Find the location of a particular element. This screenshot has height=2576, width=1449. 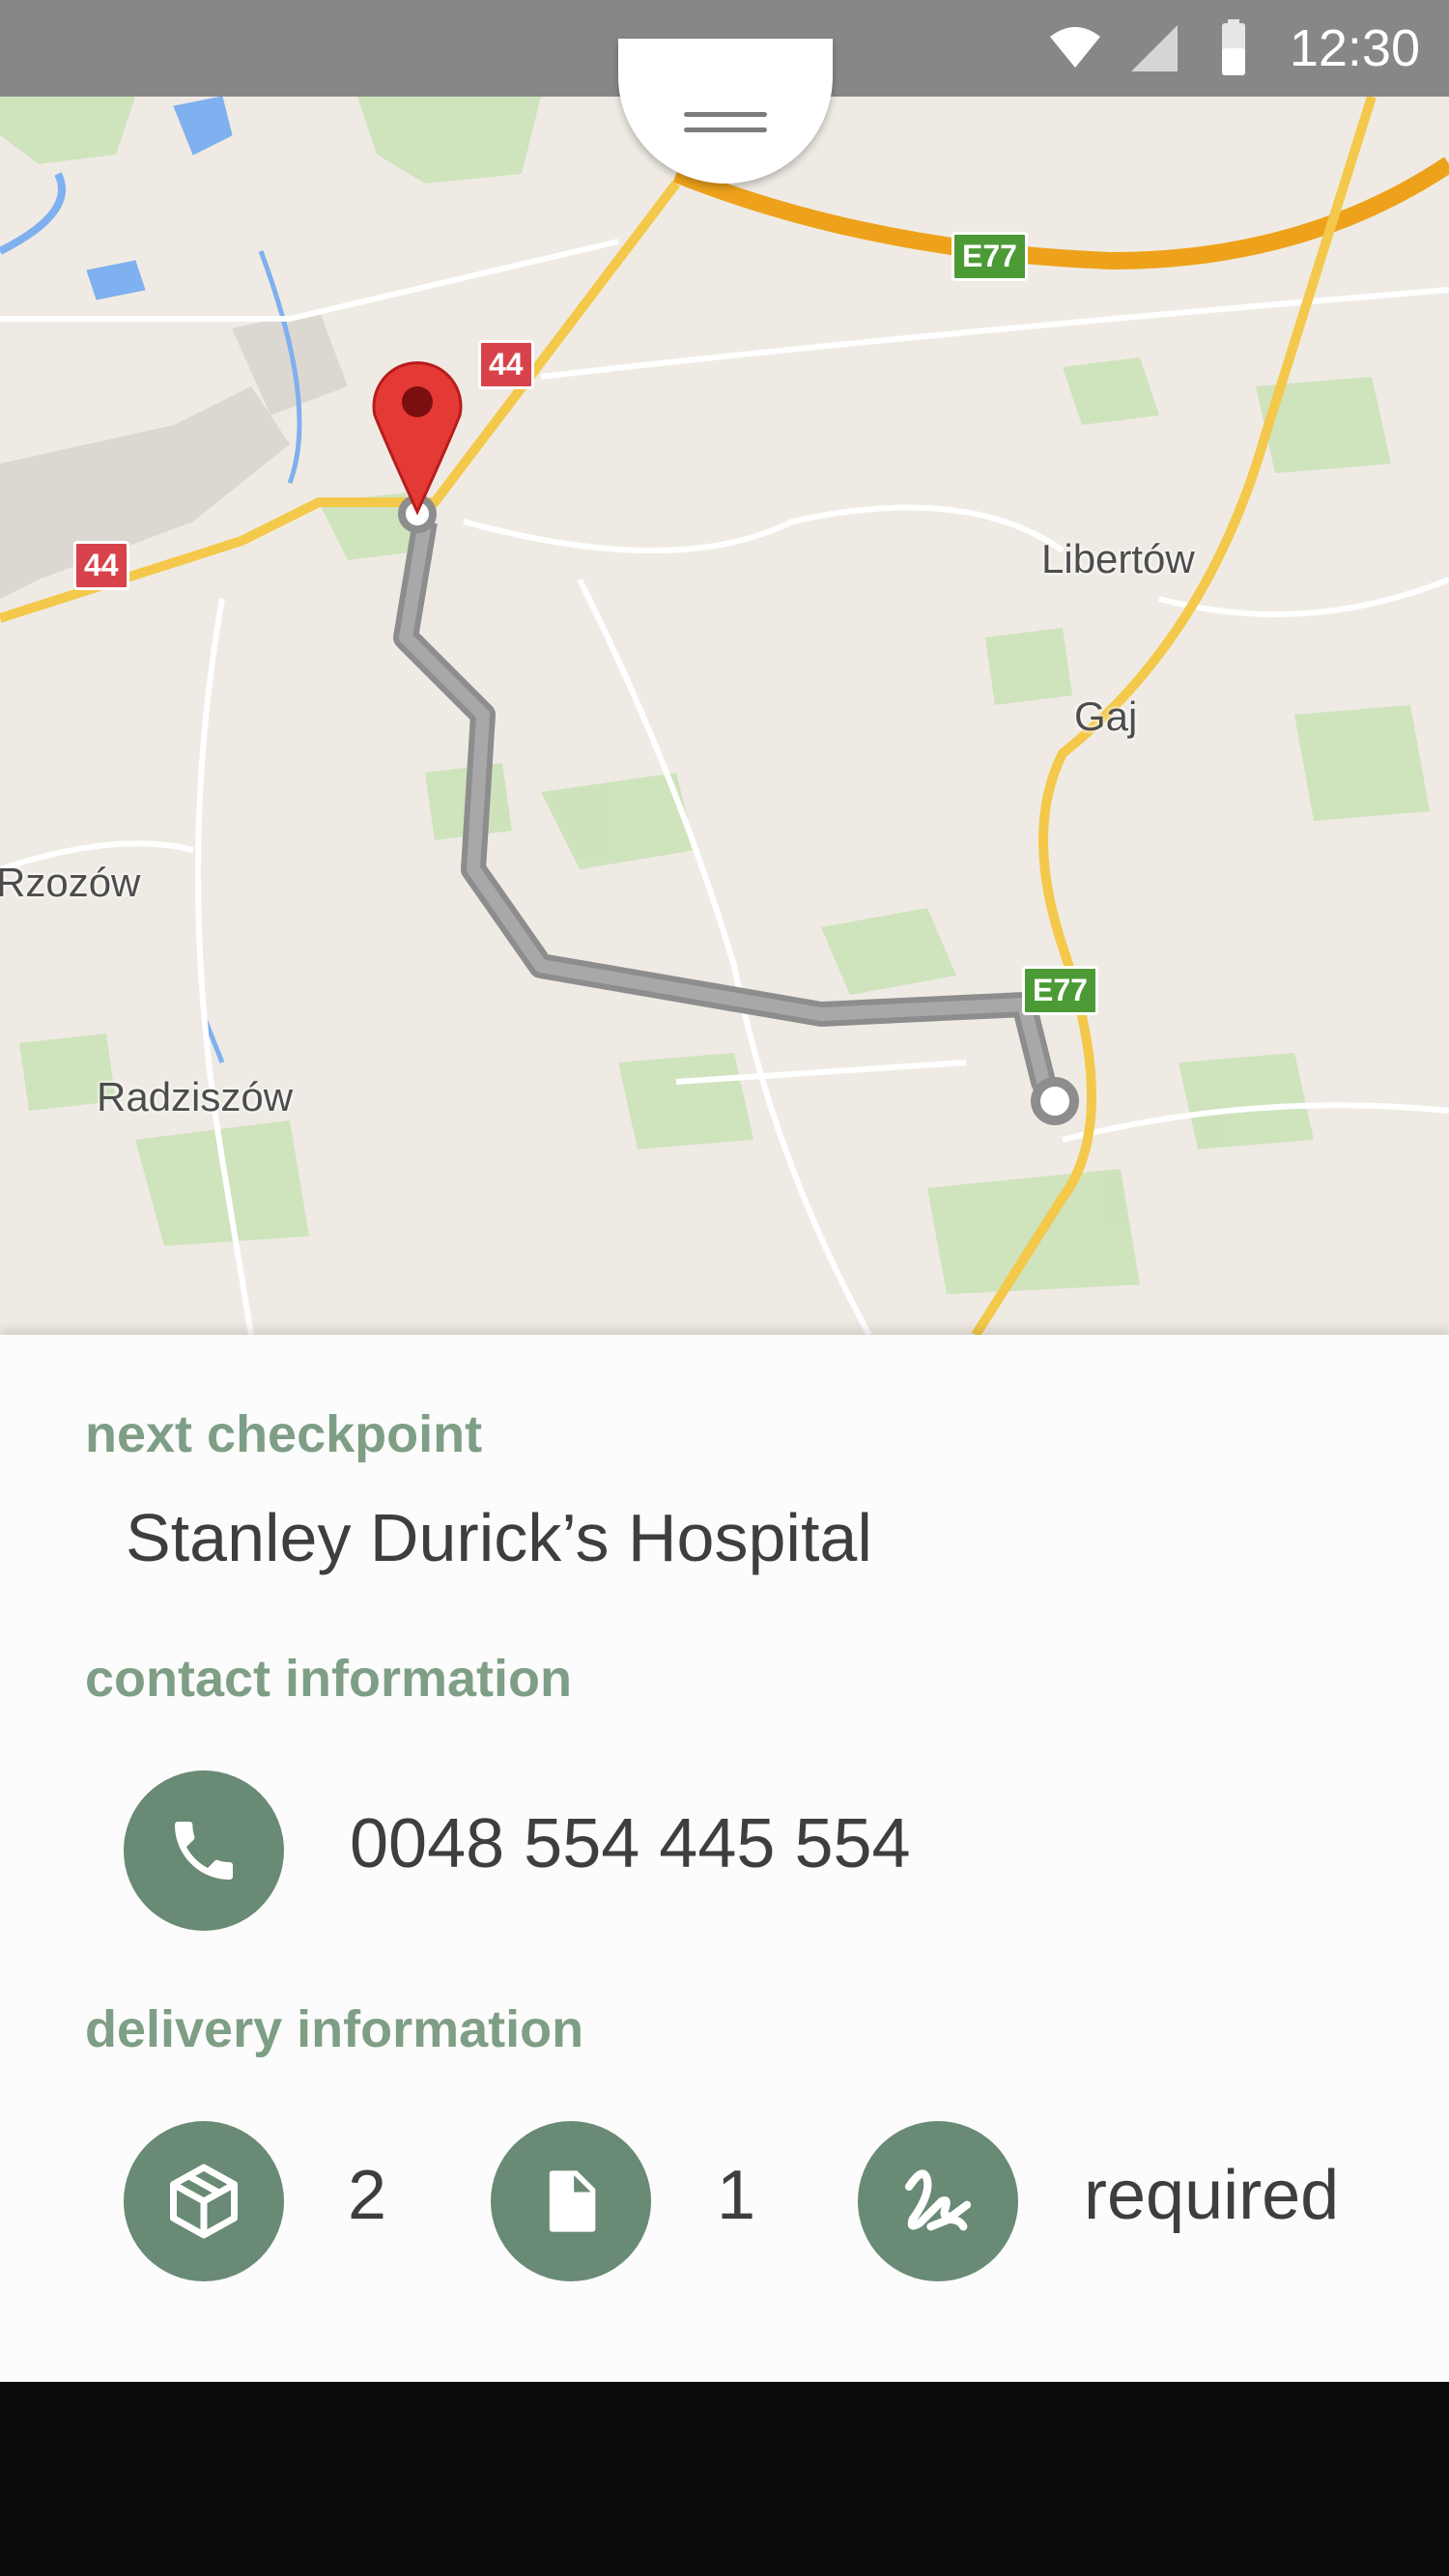

route-end-marker is located at coordinates (1055, 1101).